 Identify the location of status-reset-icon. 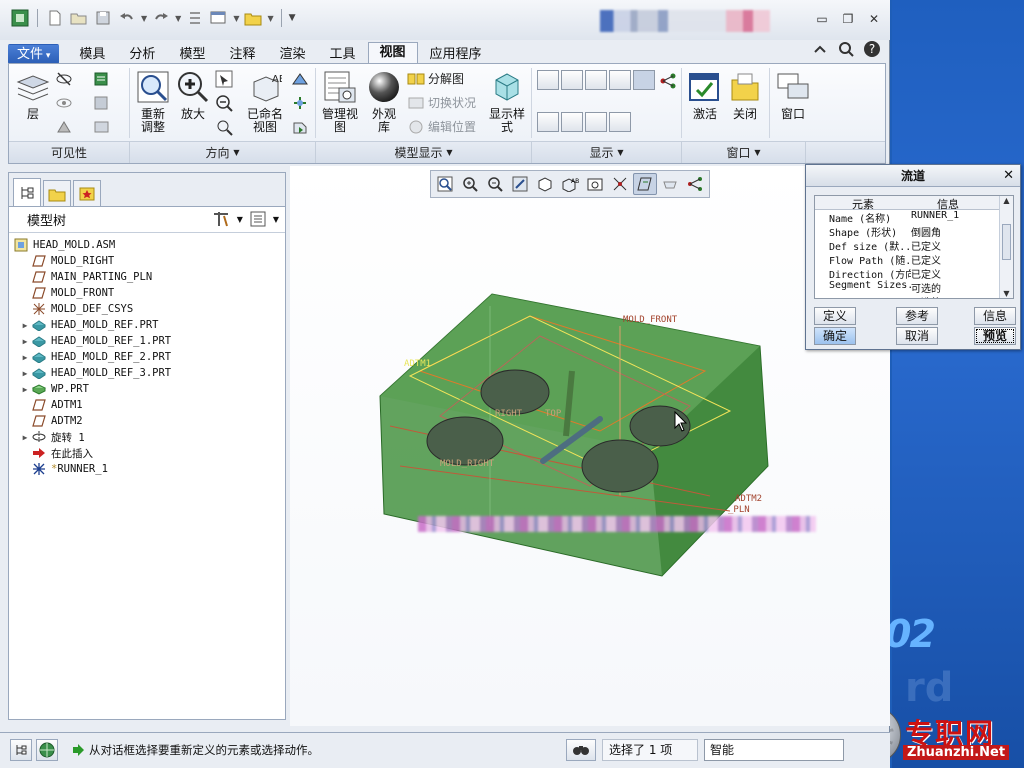
(102, 127).